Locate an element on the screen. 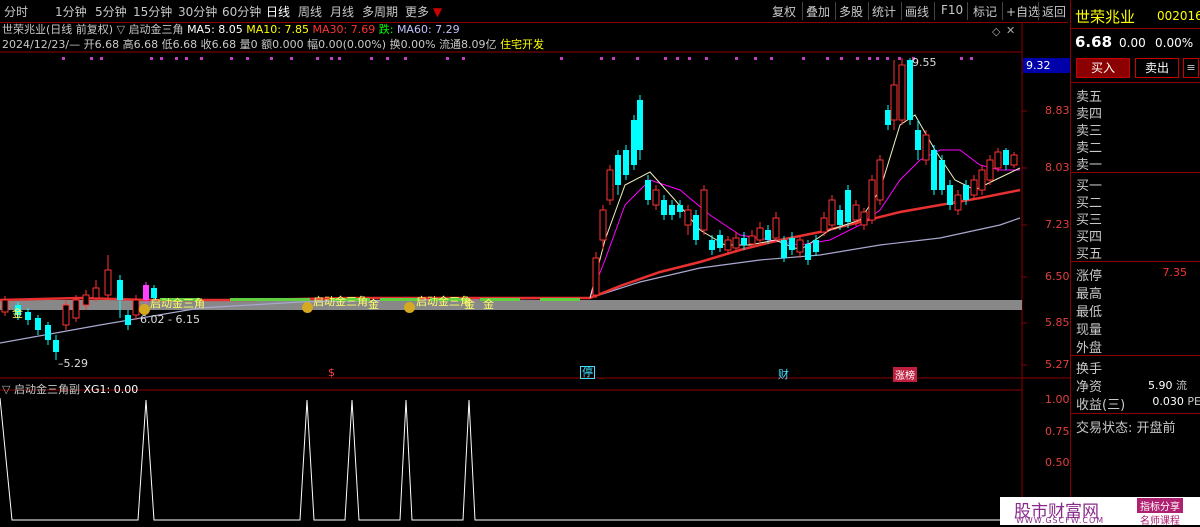 This screenshot has width=1200, height=527. tab-monthly: 月线 is located at coordinates (342, 11).